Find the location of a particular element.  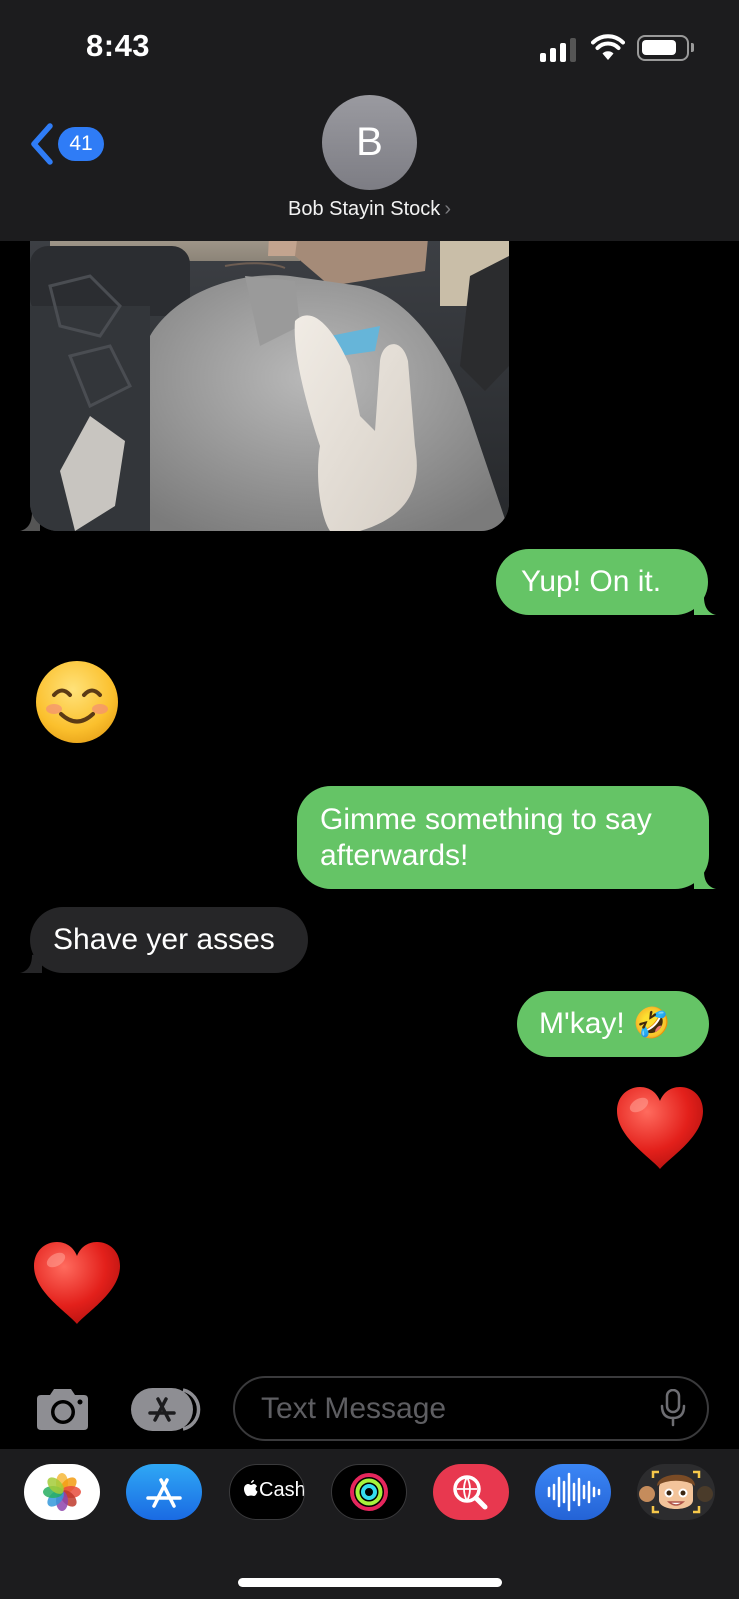

memoji-app-button is located at coordinates (676, 1492).